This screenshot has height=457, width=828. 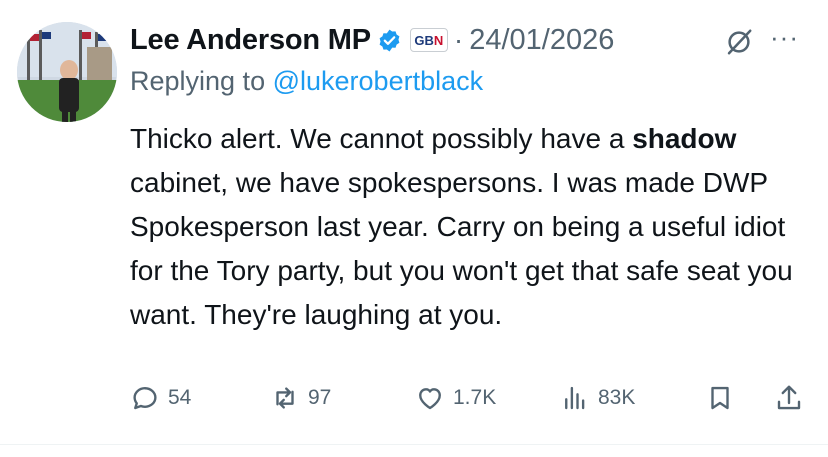 What do you see at coordinates (378, 81) in the screenshot?
I see `replying-handle-link: @lukerobertblack` at bounding box center [378, 81].